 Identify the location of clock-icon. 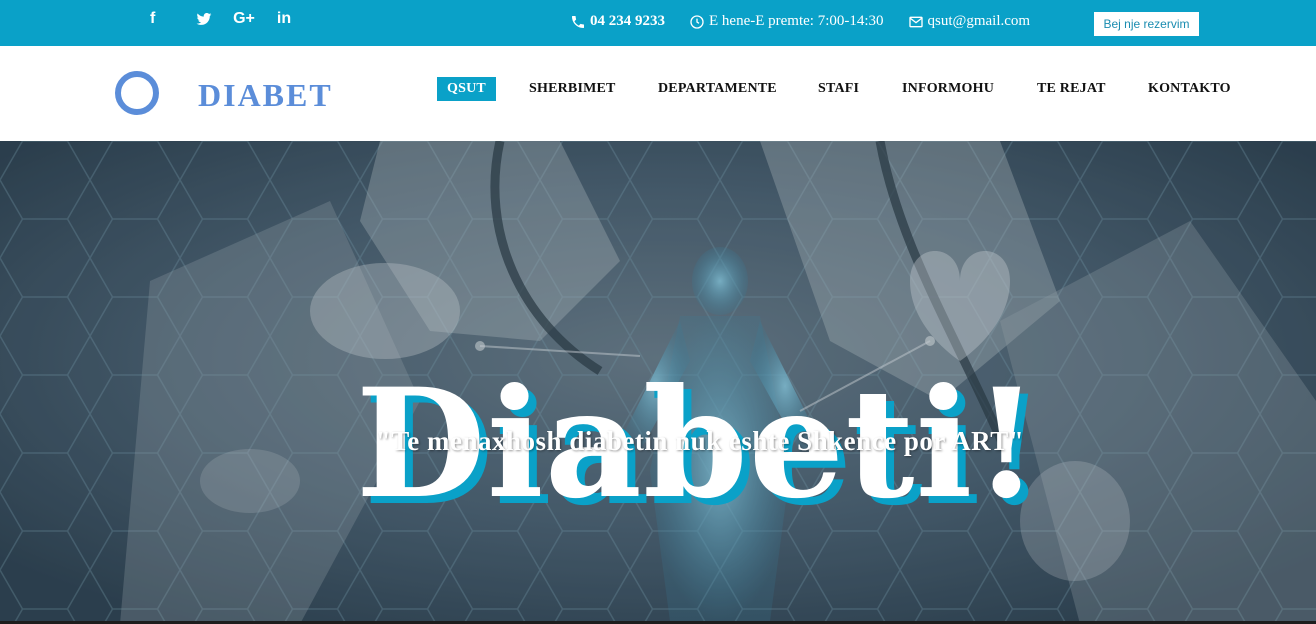
(697, 21).